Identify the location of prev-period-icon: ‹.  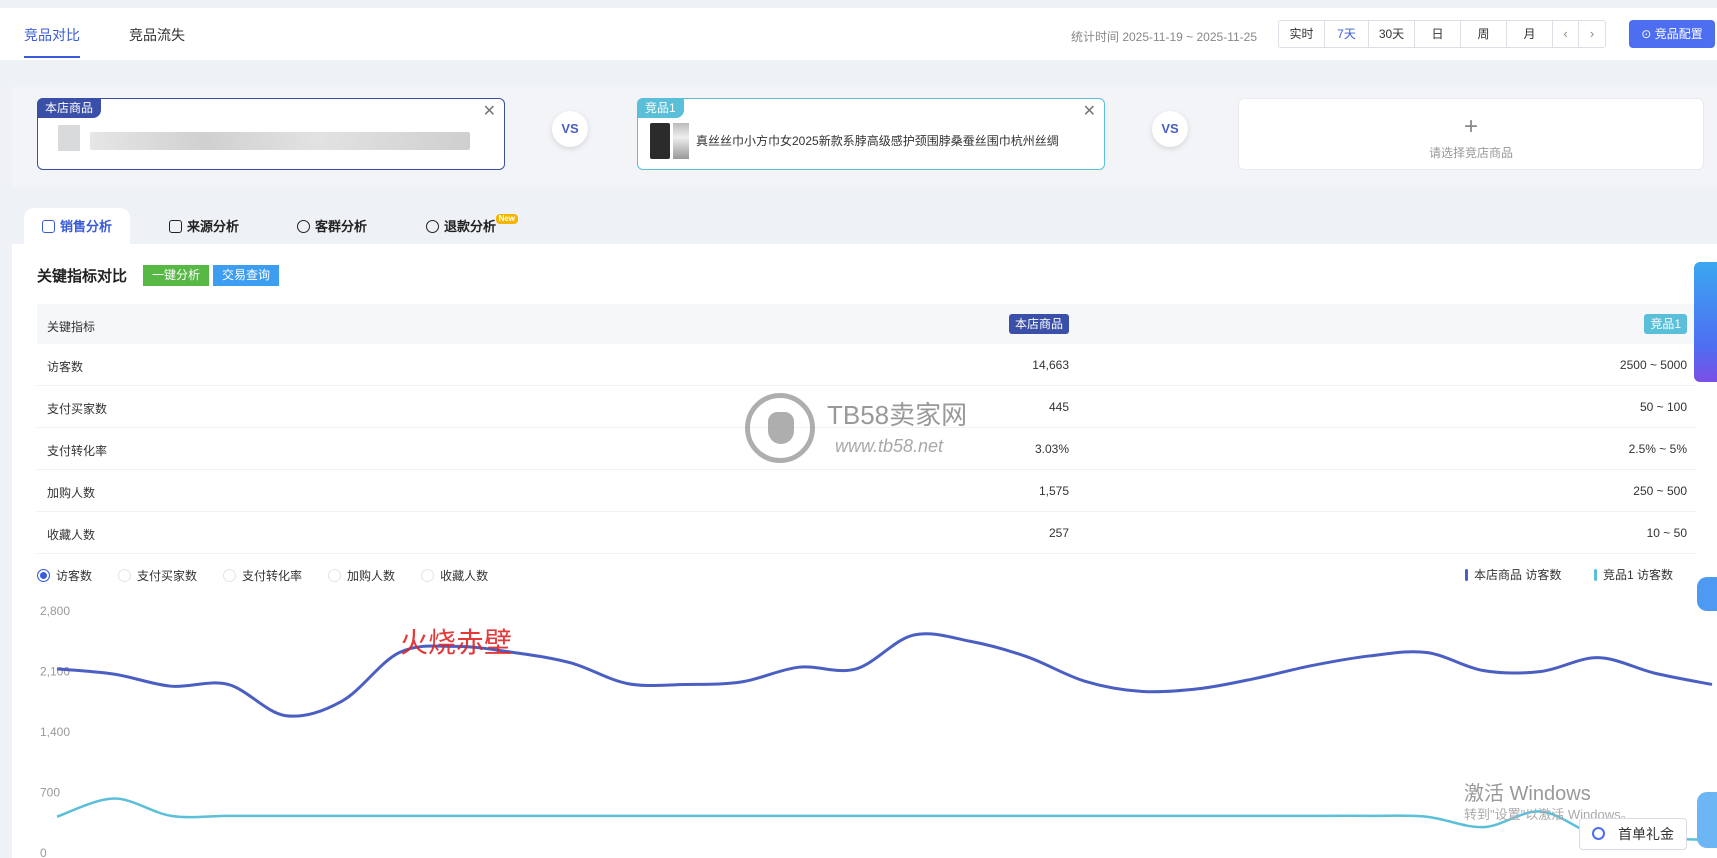
(1566, 34).